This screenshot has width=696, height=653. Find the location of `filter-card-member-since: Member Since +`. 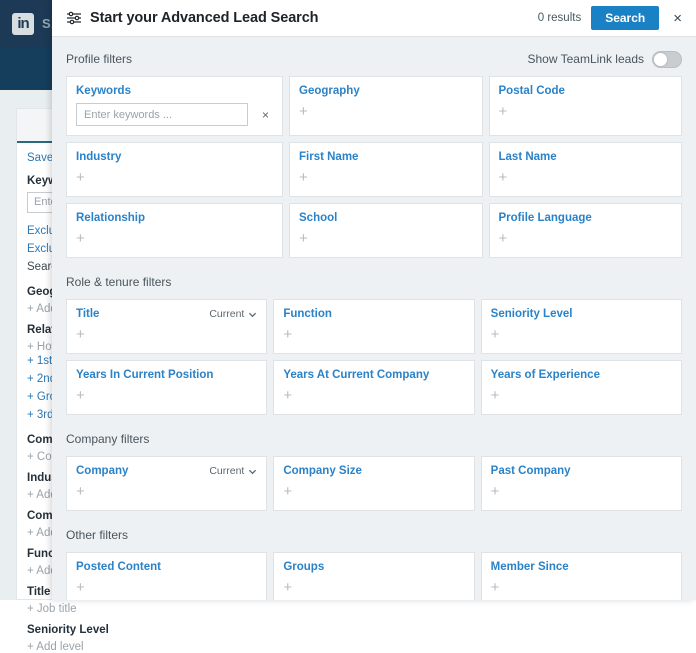

filter-card-member-since: Member Since + is located at coordinates (581, 576).